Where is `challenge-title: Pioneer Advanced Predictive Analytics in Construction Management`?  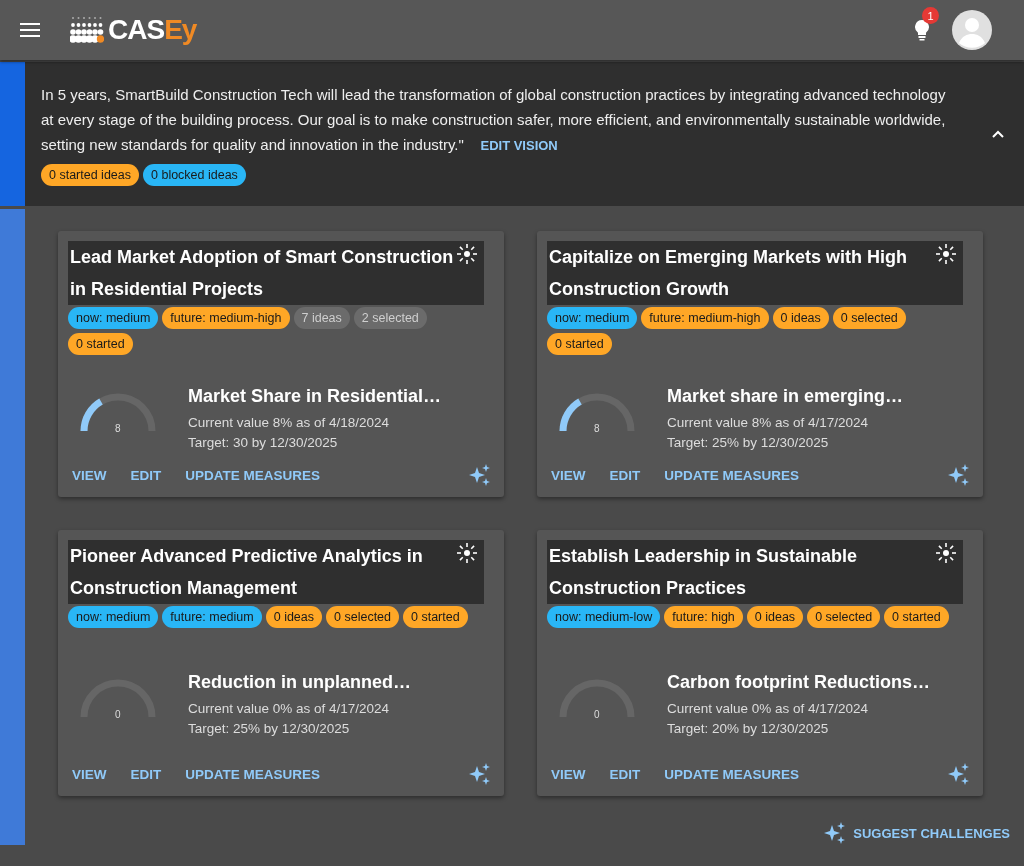 challenge-title: Pioneer Advanced Predictive Analytics in Construction Management is located at coordinates (247, 572).